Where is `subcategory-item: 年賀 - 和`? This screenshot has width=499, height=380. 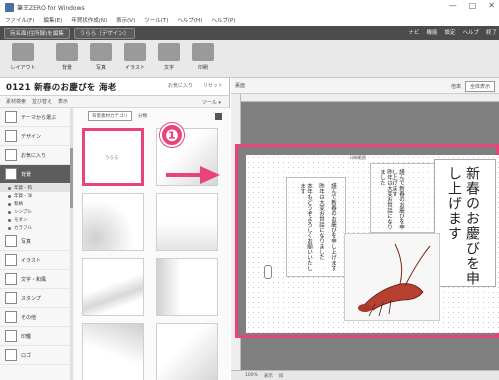
subcategory-item: 年賀 - 和 is located at coordinates (36, 188).